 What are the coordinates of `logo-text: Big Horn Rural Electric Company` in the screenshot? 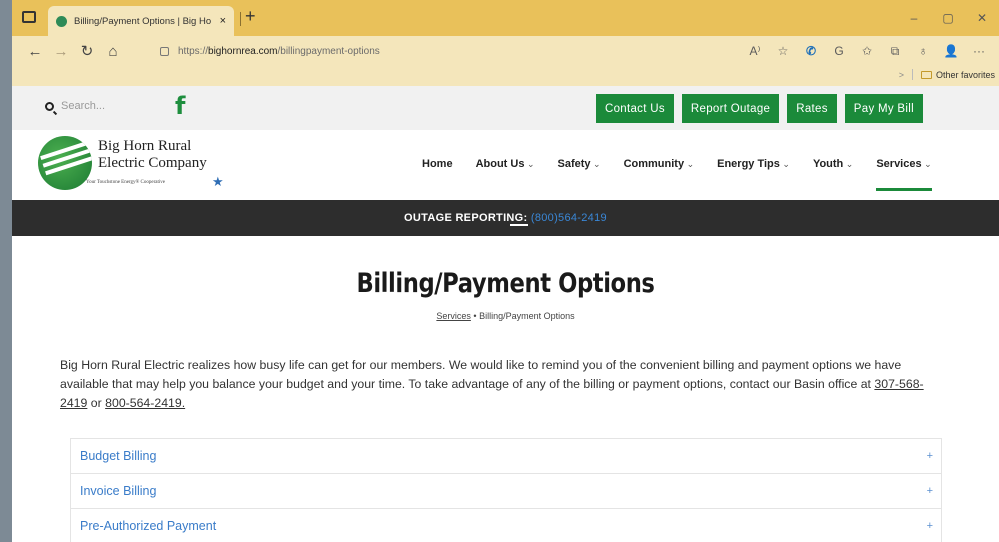 It's located at (152, 155).